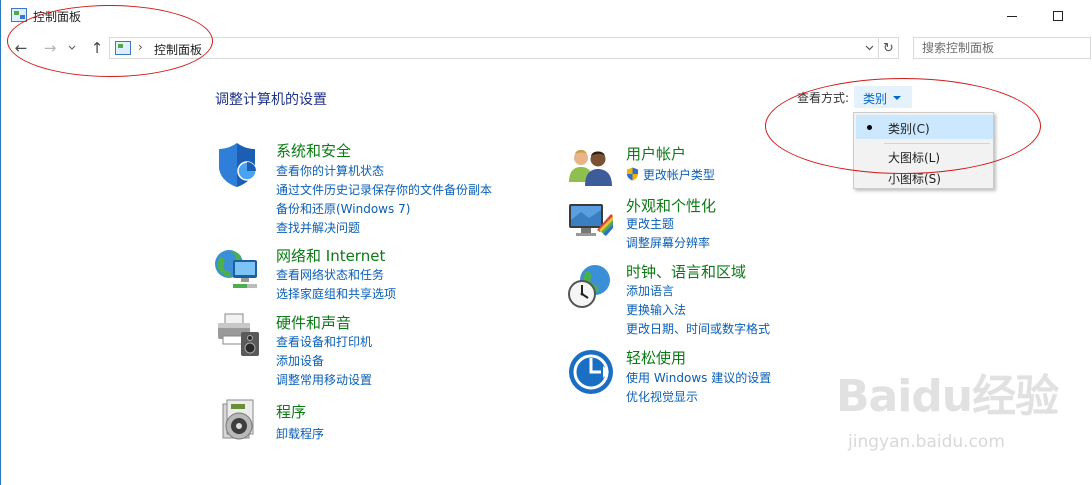 This screenshot has height=485, width=1092. What do you see at coordinates (300, 433) in the screenshot?
I see `link-uninstall-program: 卸载程序` at bounding box center [300, 433].